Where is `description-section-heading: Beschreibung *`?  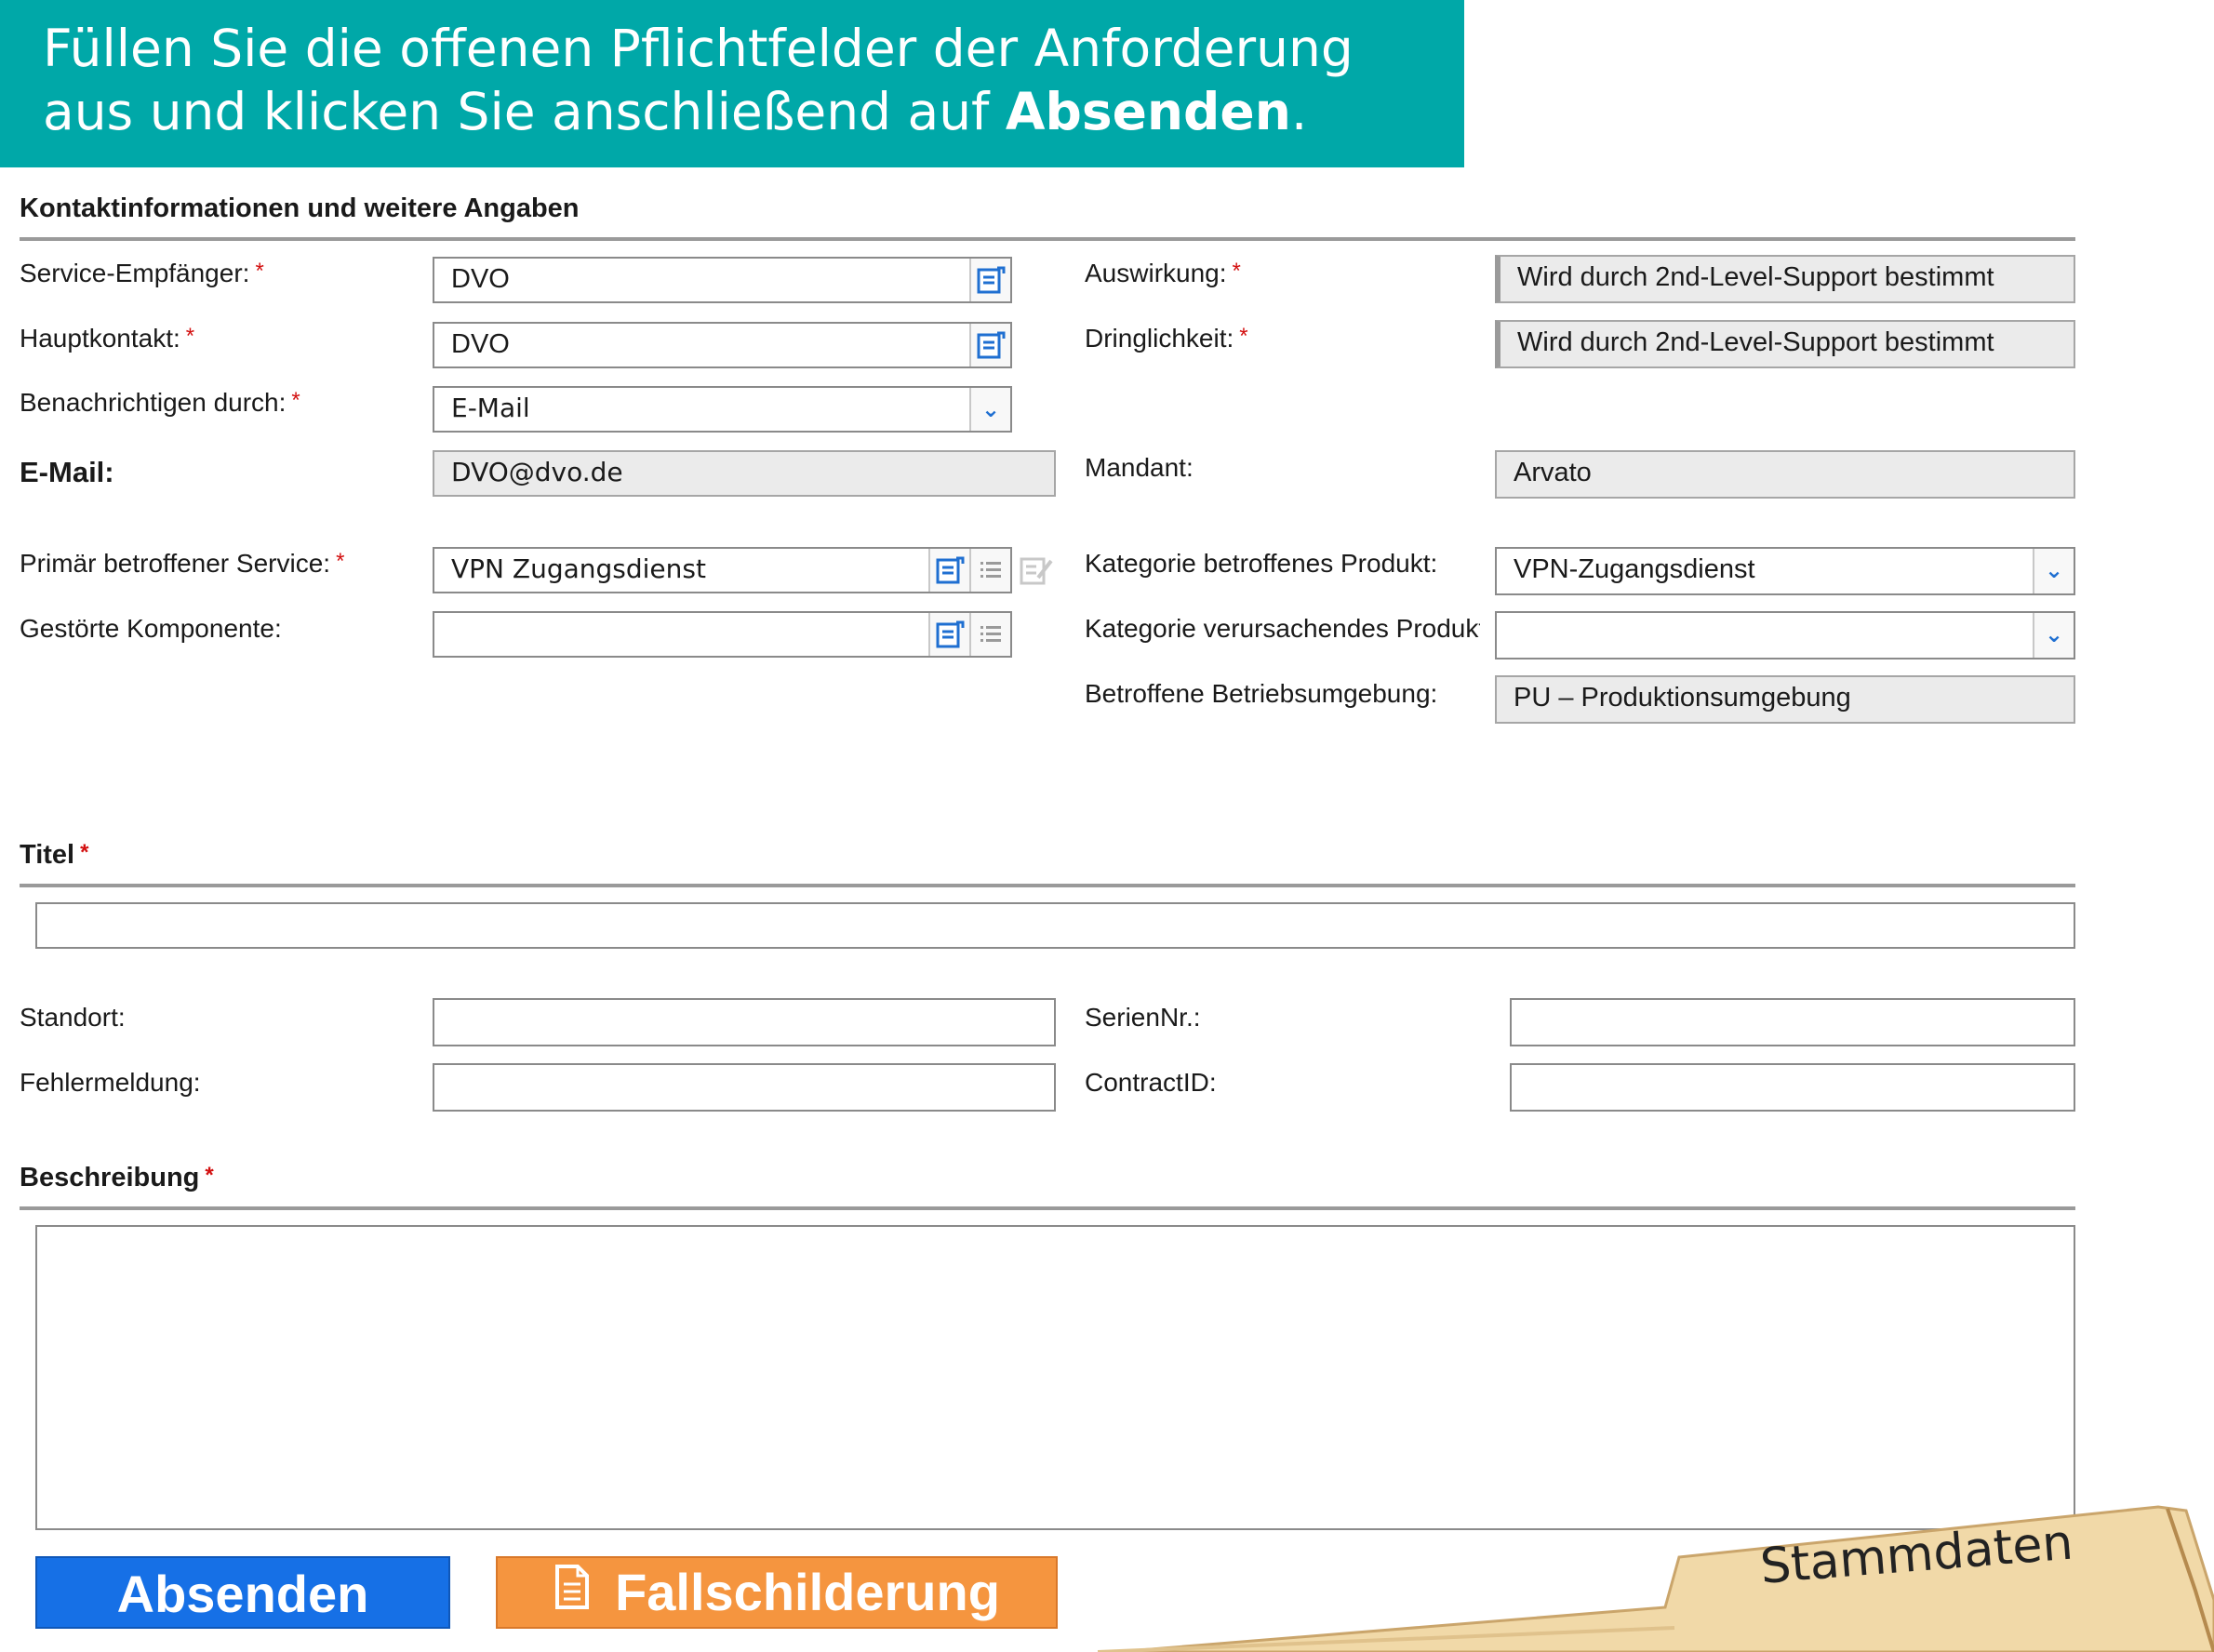
description-section-heading: Beschreibung * is located at coordinates (117, 1177).